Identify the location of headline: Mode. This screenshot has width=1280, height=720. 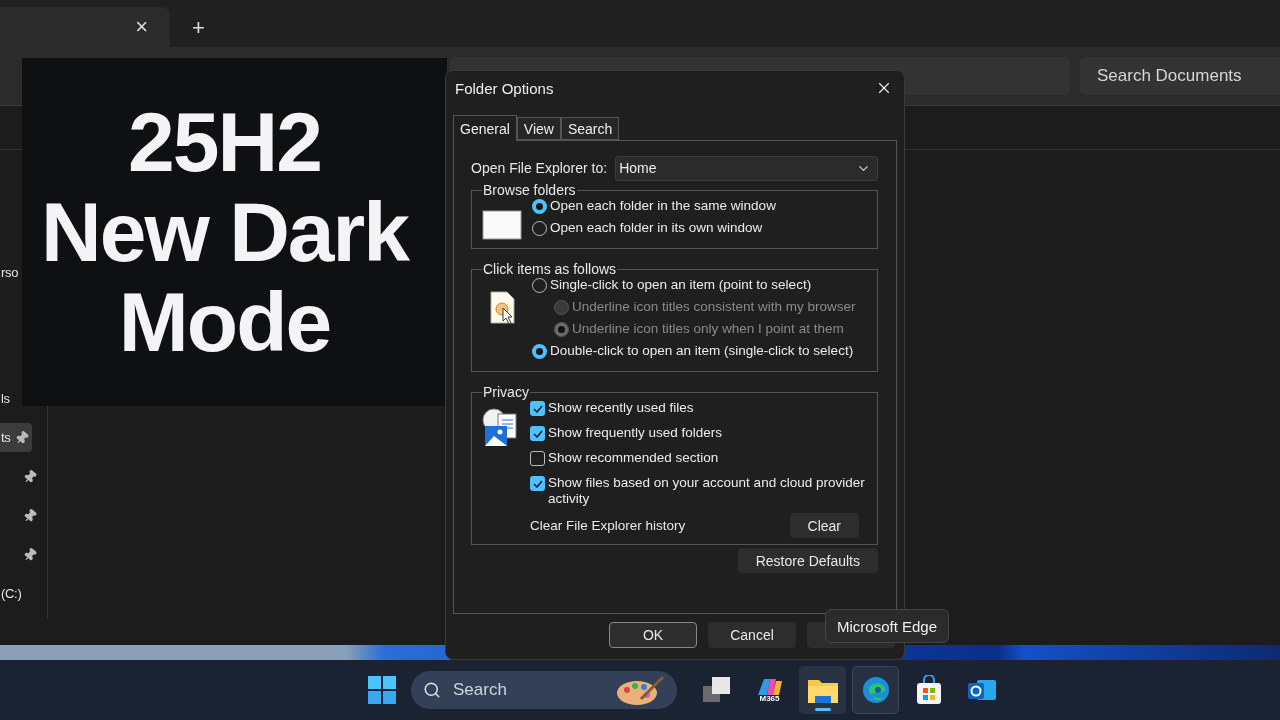
(224, 322).